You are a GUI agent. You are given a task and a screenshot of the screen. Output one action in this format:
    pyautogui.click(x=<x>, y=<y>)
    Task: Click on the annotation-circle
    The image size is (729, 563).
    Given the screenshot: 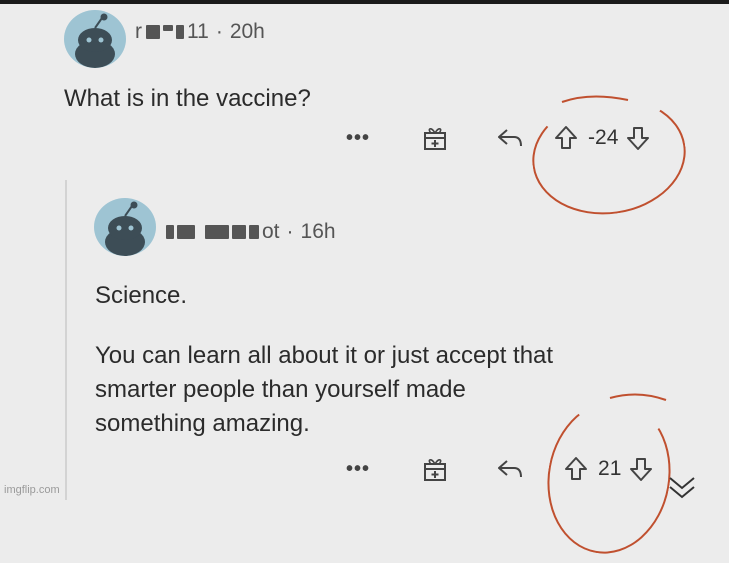 What is the action you would take?
    pyautogui.click(x=609, y=476)
    